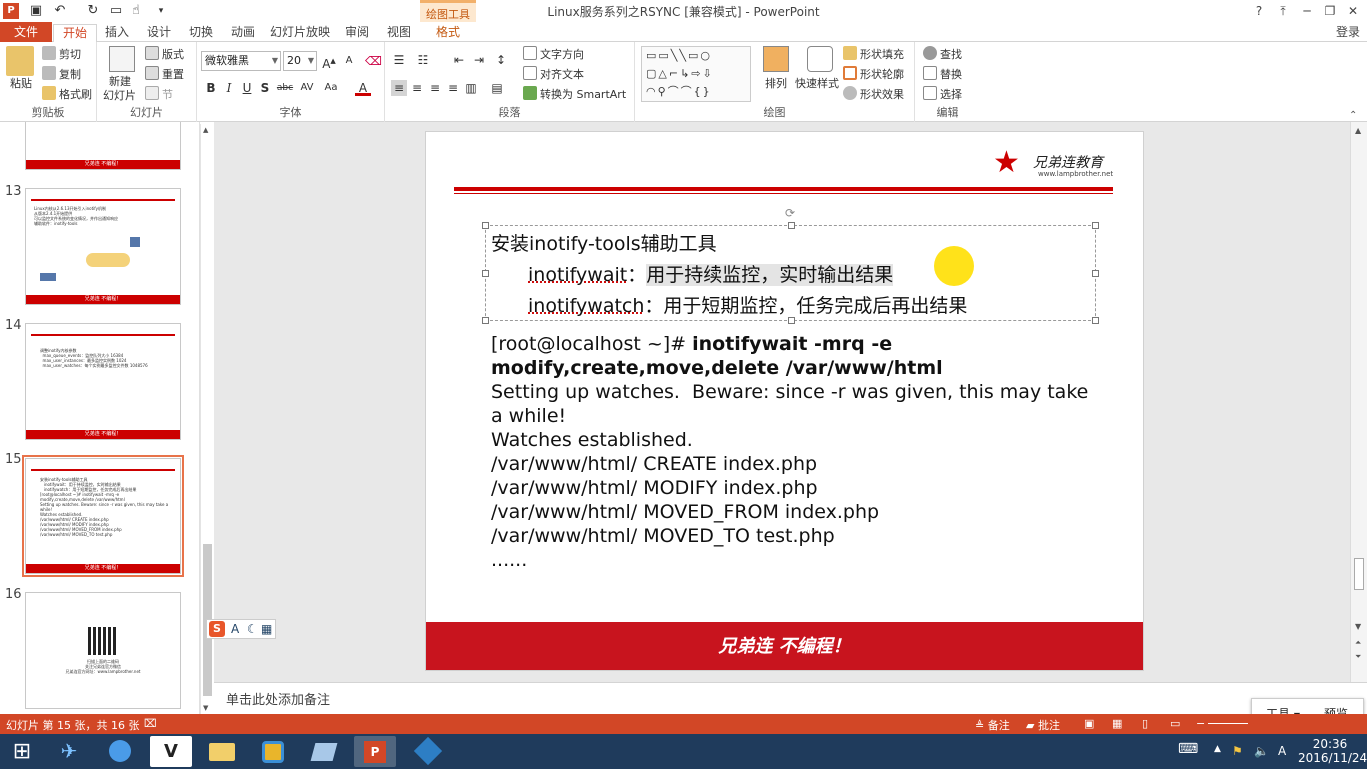 The width and height of the screenshot is (1367, 769). What do you see at coordinates (417, 88) in the screenshot?
I see `align-center-icon: ≡` at bounding box center [417, 88].